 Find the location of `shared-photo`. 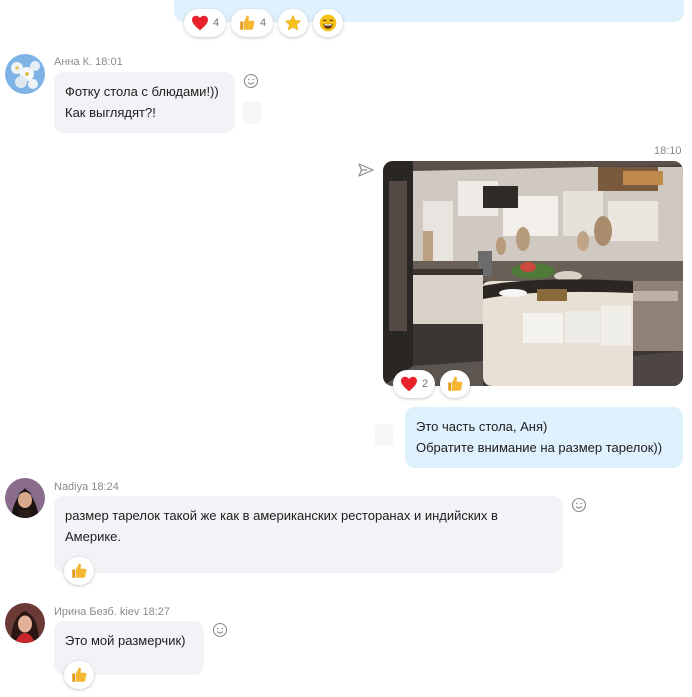

shared-photo is located at coordinates (533, 273).